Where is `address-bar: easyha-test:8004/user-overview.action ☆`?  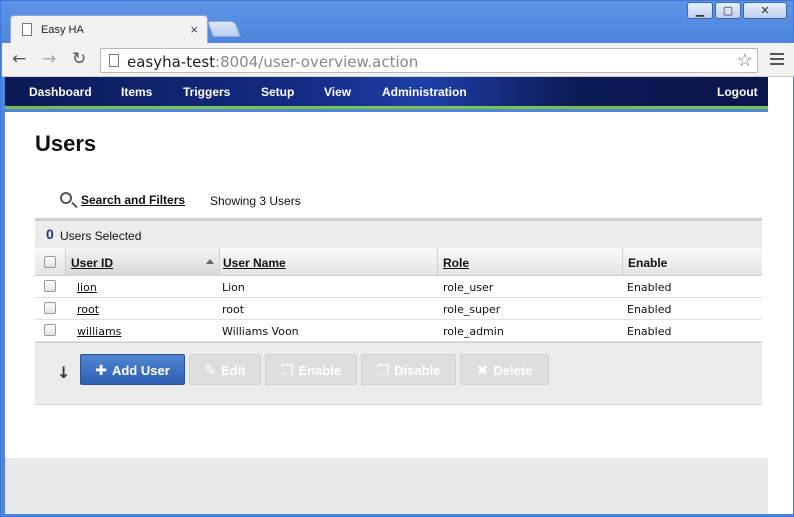
address-bar: easyha-test:8004/user-overview.action ☆ is located at coordinates (429, 60).